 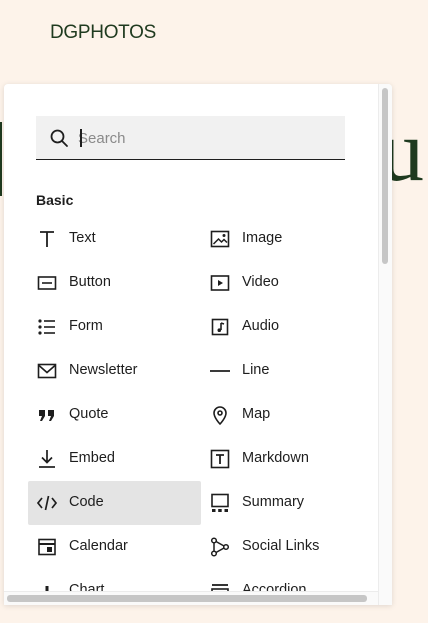 I want to click on social-links-icon, so click(x=220, y=547).